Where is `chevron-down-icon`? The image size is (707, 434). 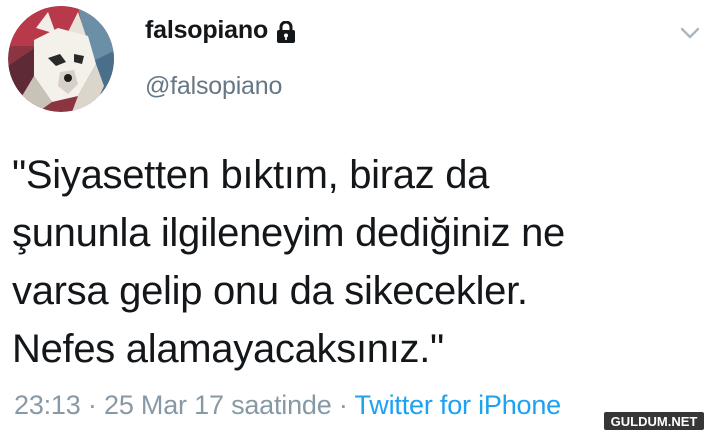
chevron-down-icon is located at coordinates (690, 33).